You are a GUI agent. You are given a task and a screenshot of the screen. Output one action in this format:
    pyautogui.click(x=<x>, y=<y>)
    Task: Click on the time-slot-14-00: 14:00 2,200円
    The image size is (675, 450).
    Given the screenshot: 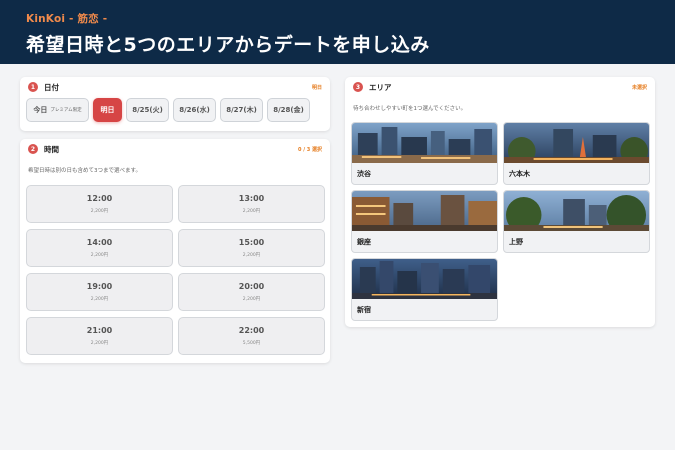 What is the action you would take?
    pyautogui.click(x=99, y=248)
    